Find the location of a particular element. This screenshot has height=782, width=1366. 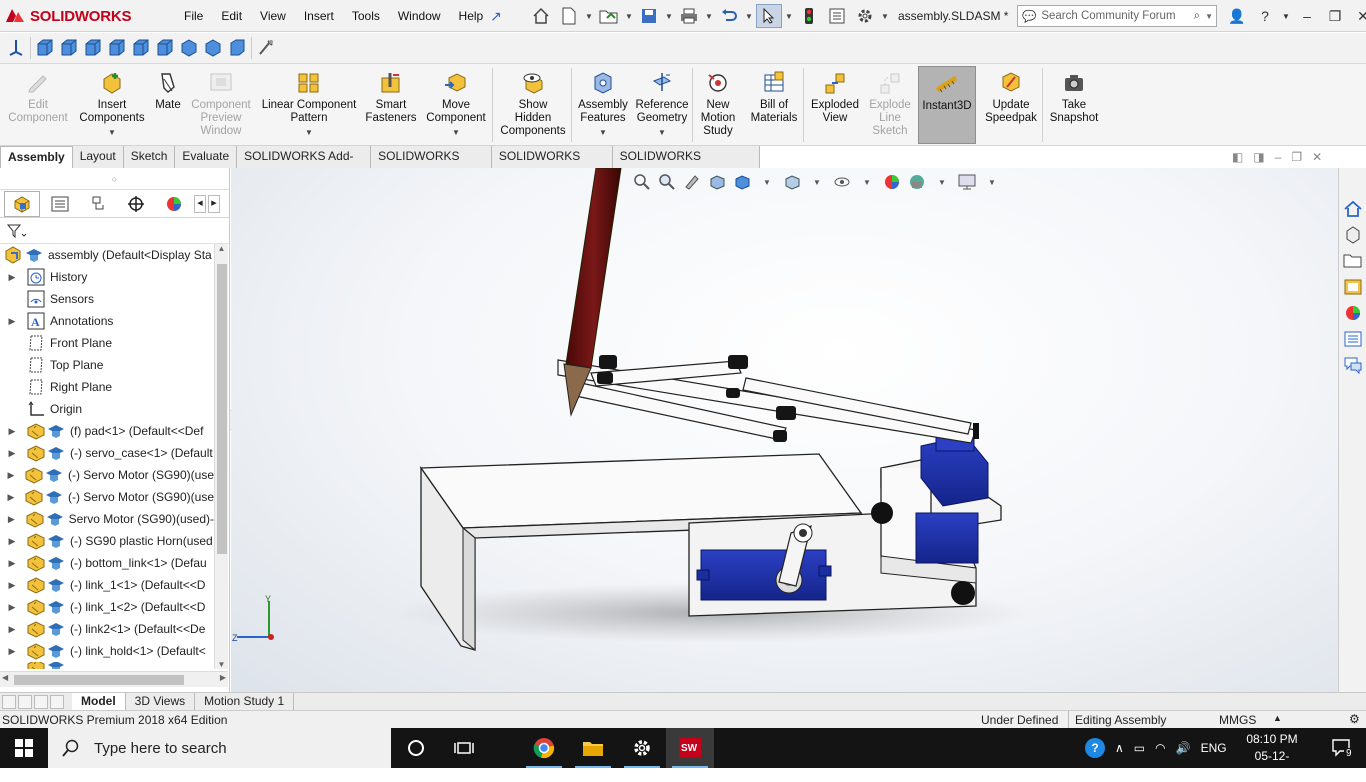

apply-scene-icon is located at coordinates (917, 182).